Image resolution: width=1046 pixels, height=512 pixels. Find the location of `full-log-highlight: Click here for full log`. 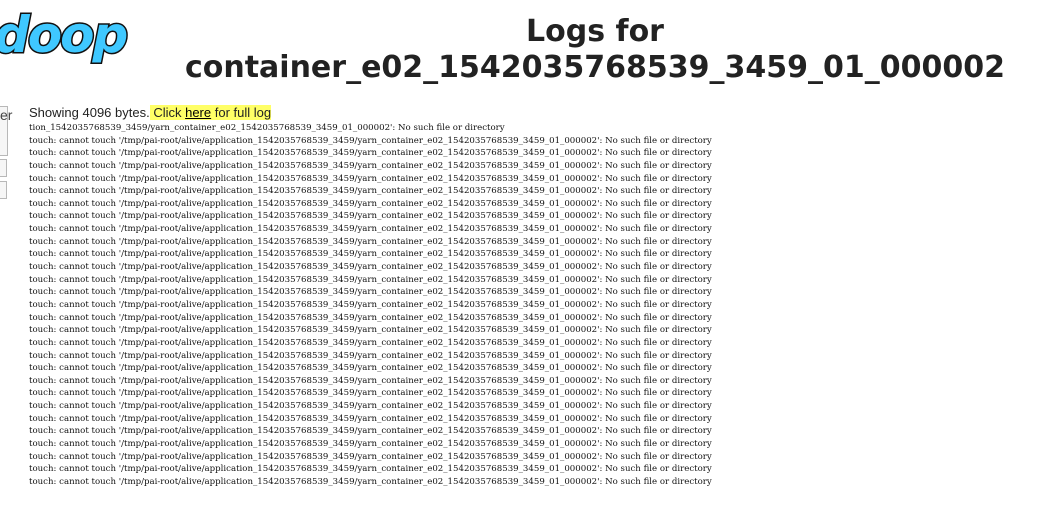

full-log-highlight: Click here for full log is located at coordinates (210, 112).